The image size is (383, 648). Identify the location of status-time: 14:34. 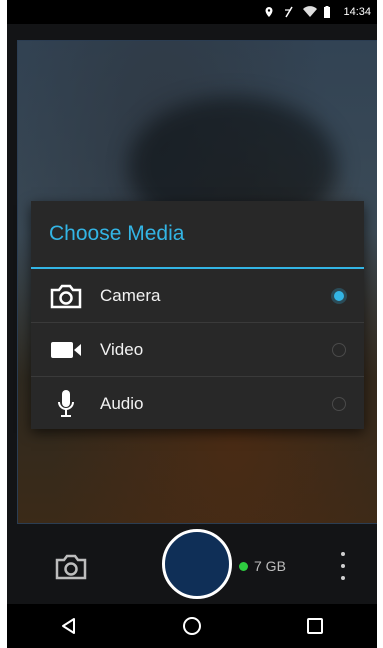
(357, 12).